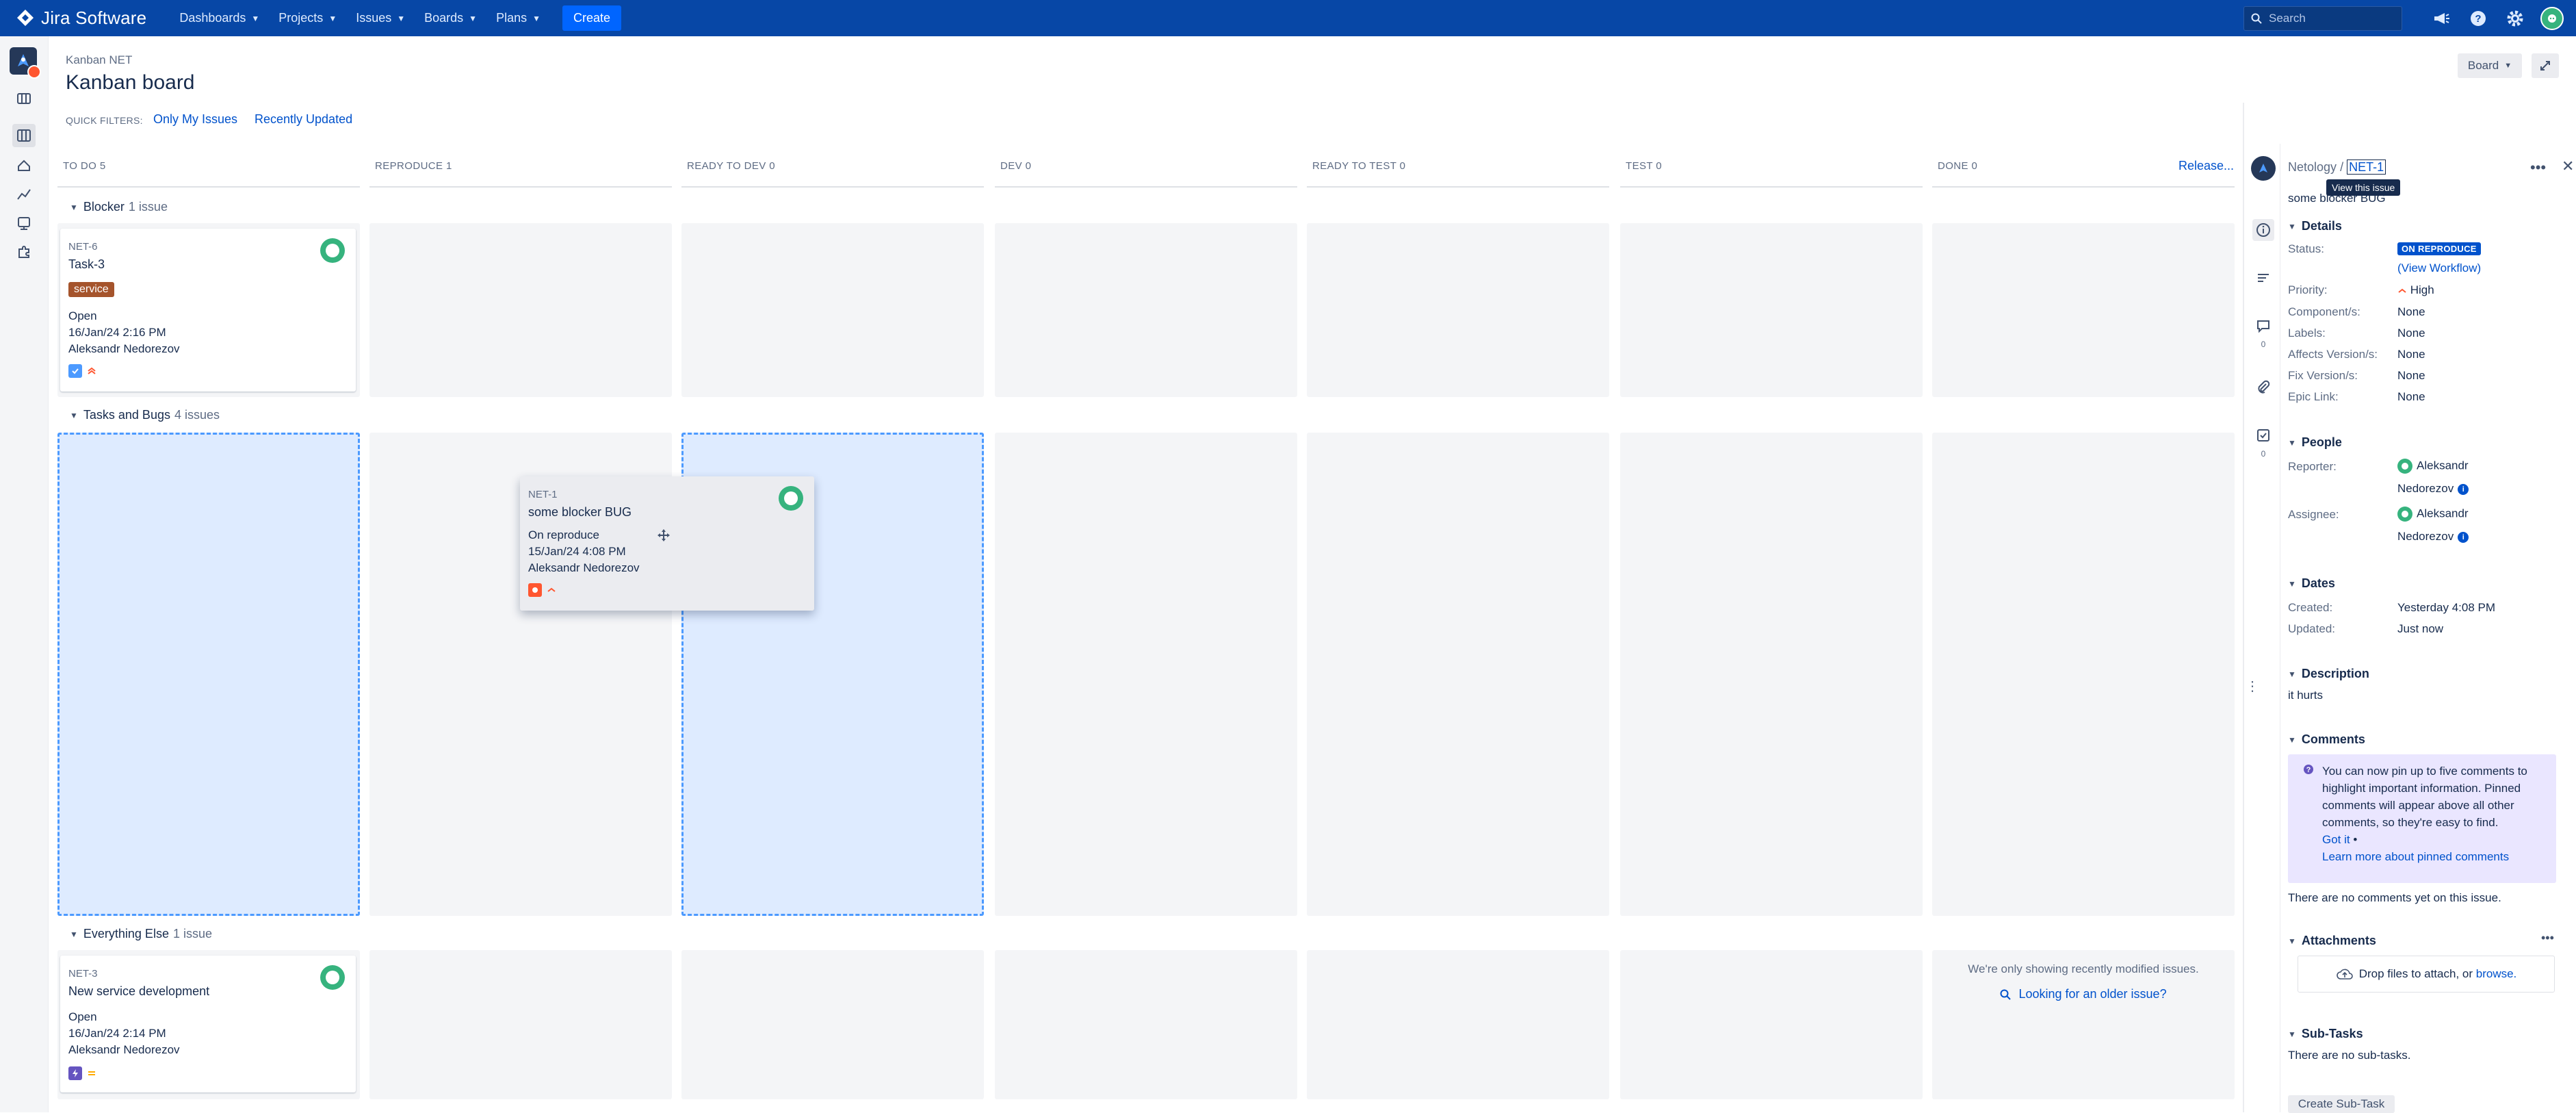  Describe the element at coordinates (83, 247) in the screenshot. I see `issue-key: NET-6` at that location.